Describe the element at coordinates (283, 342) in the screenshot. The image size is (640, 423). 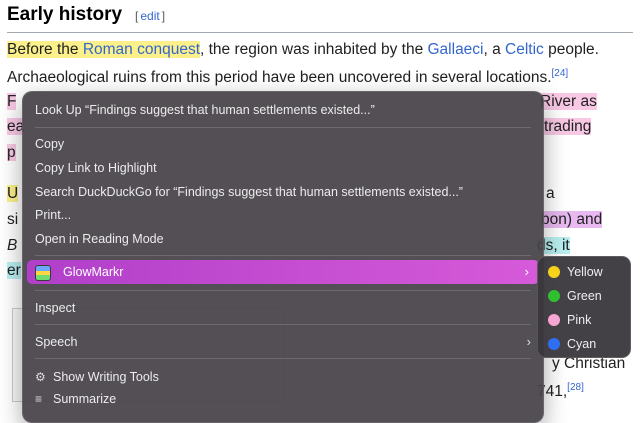
I see `menu-speech: Speech ›` at that location.